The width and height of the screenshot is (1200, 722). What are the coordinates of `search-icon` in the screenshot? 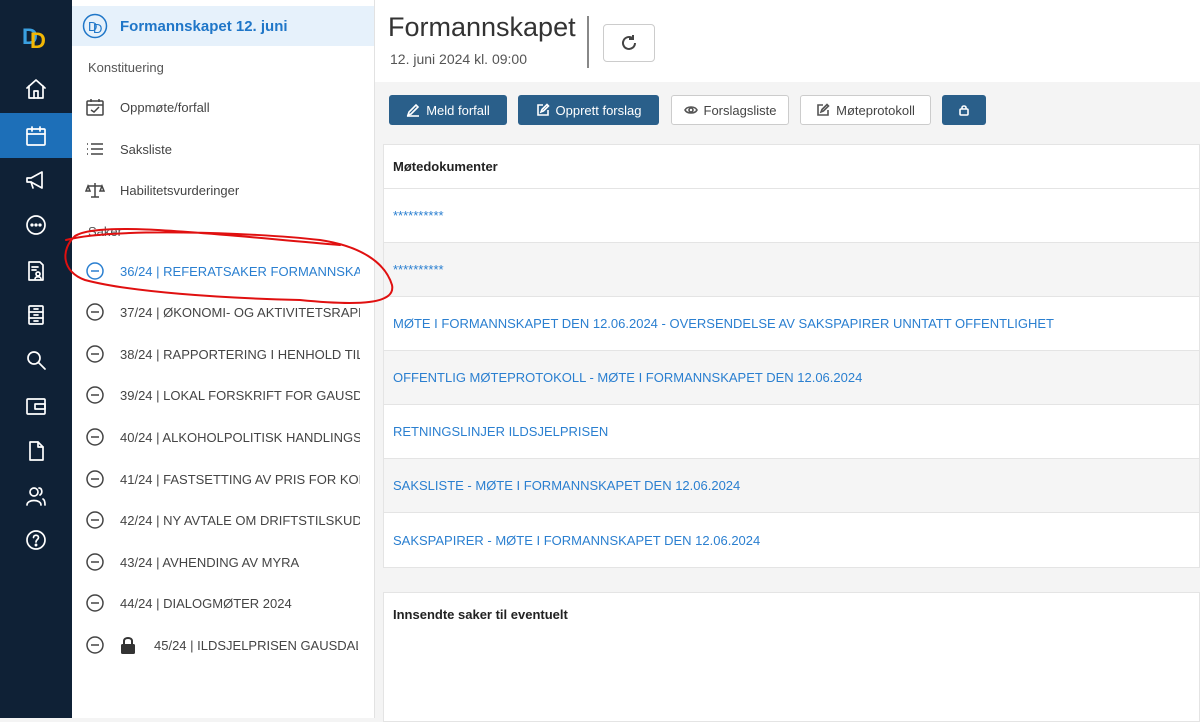 It's located at (36, 359).